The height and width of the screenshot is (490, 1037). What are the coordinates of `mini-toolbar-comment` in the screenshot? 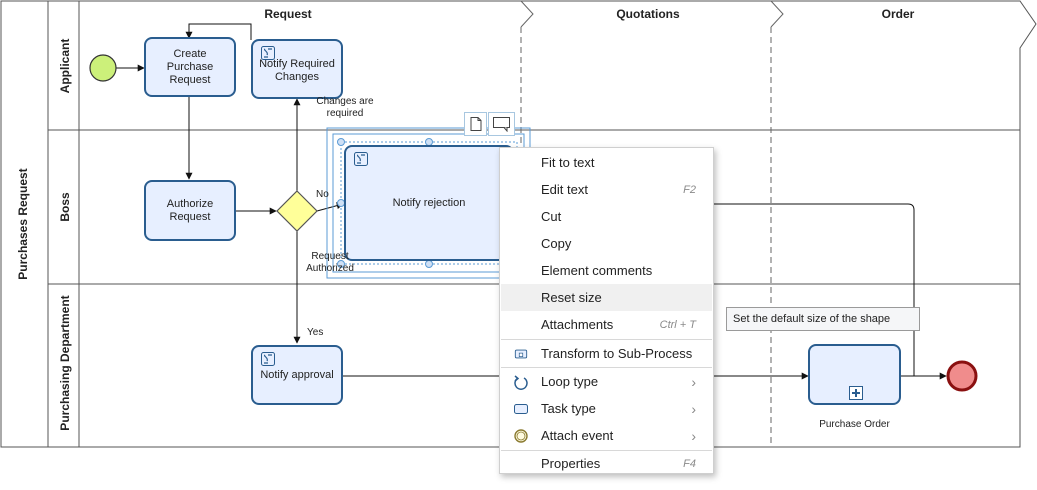 It's located at (501, 124).